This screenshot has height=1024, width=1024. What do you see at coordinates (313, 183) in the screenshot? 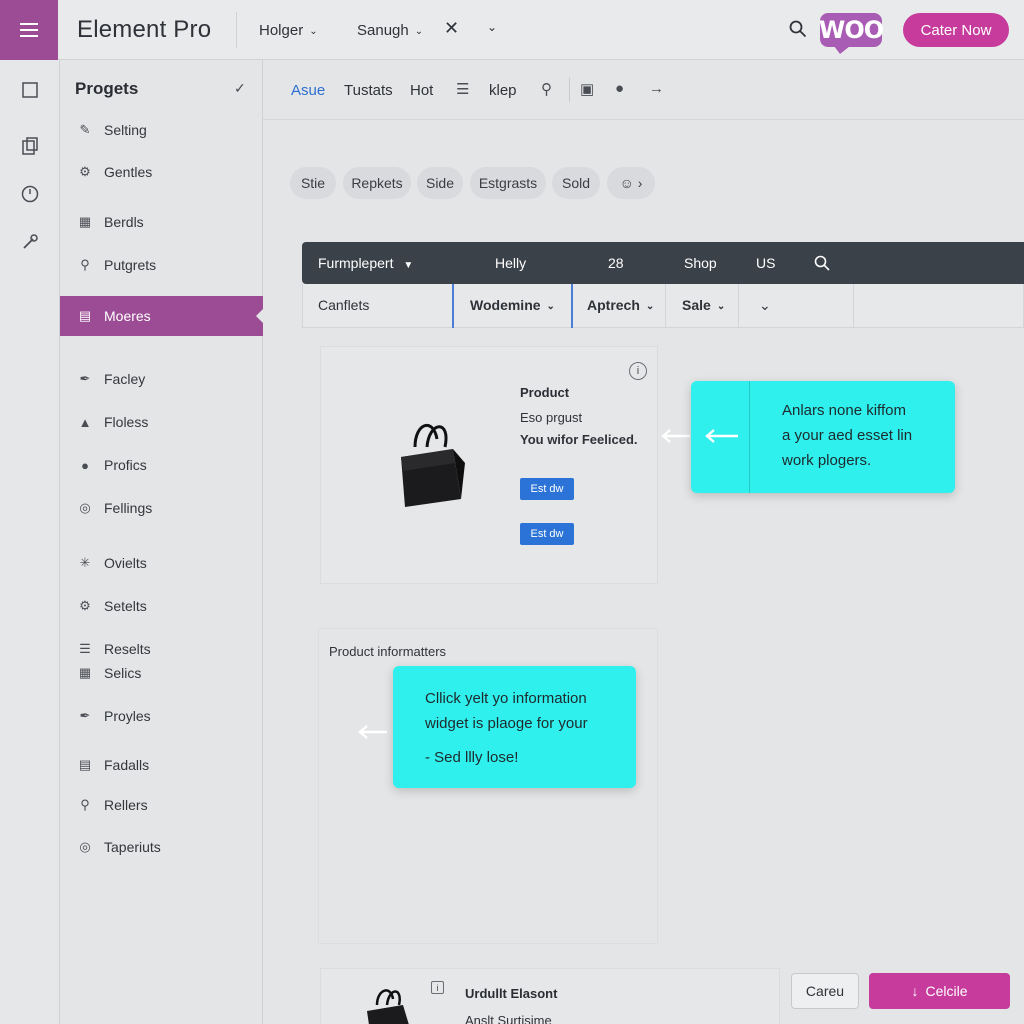
I see `chip-stie: Stie` at bounding box center [313, 183].